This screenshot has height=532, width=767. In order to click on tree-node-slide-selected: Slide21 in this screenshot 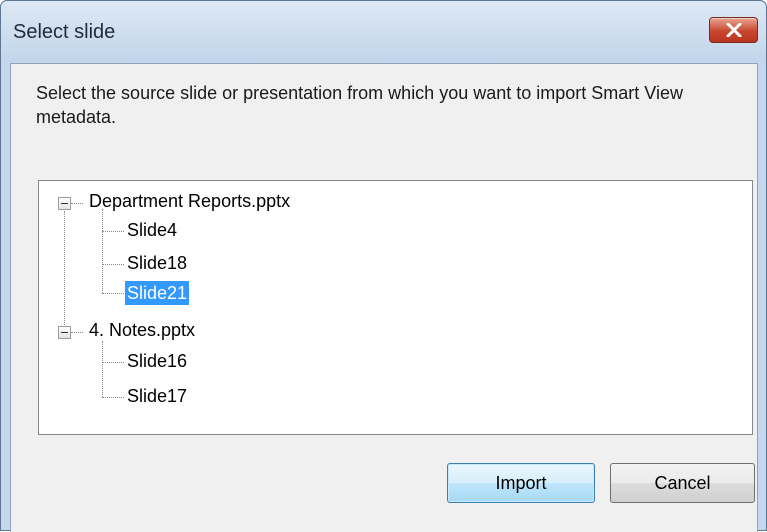, I will do `click(157, 293)`.